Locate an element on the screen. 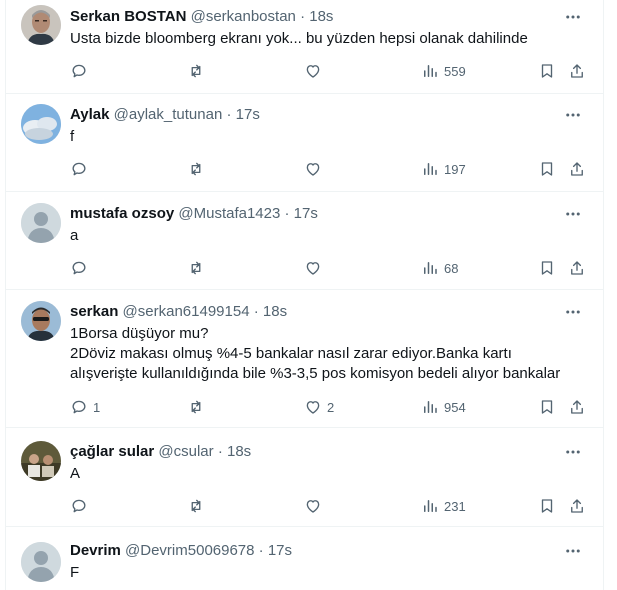  views-button: 559 is located at coordinates (443, 71).